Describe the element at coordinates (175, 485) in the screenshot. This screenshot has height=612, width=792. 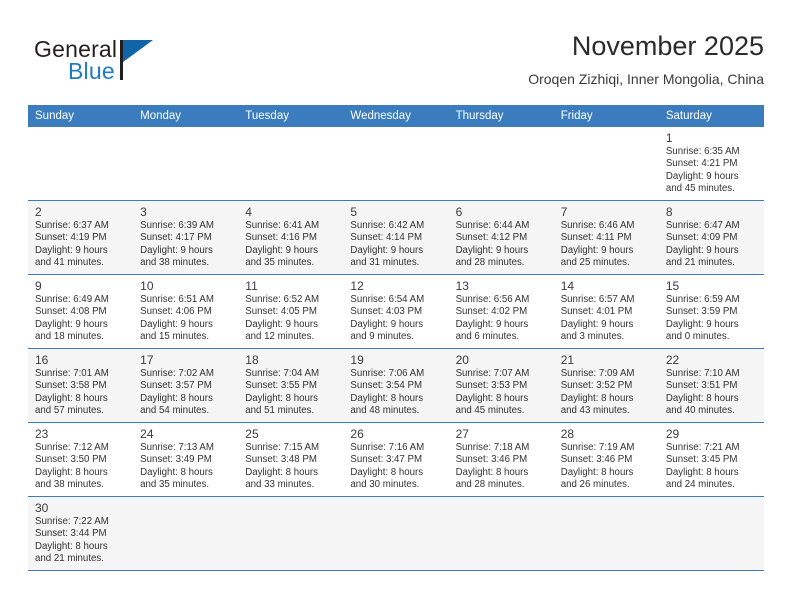
I see `daylight-text-line2: and 35 minutes.` at that location.